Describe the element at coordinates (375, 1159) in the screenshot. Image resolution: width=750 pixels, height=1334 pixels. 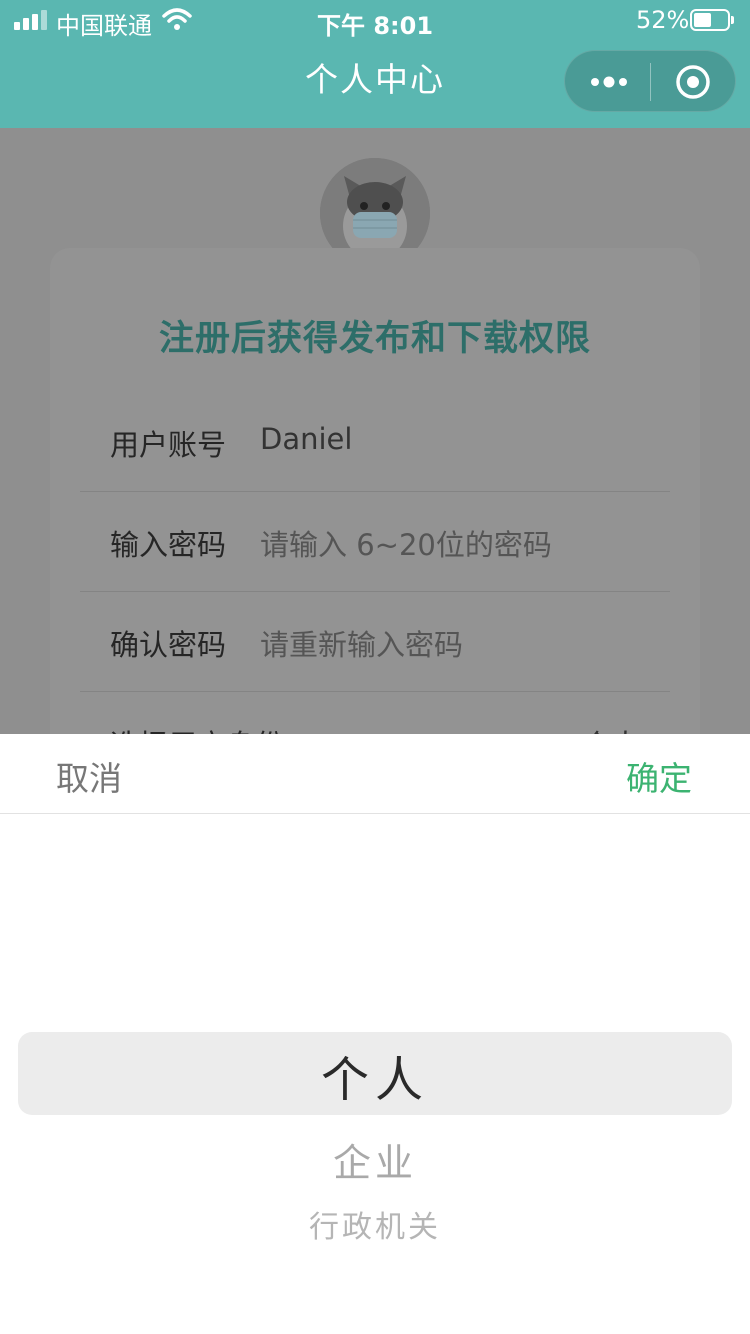
I see `picker-option-enterprise: 企业` at that location.